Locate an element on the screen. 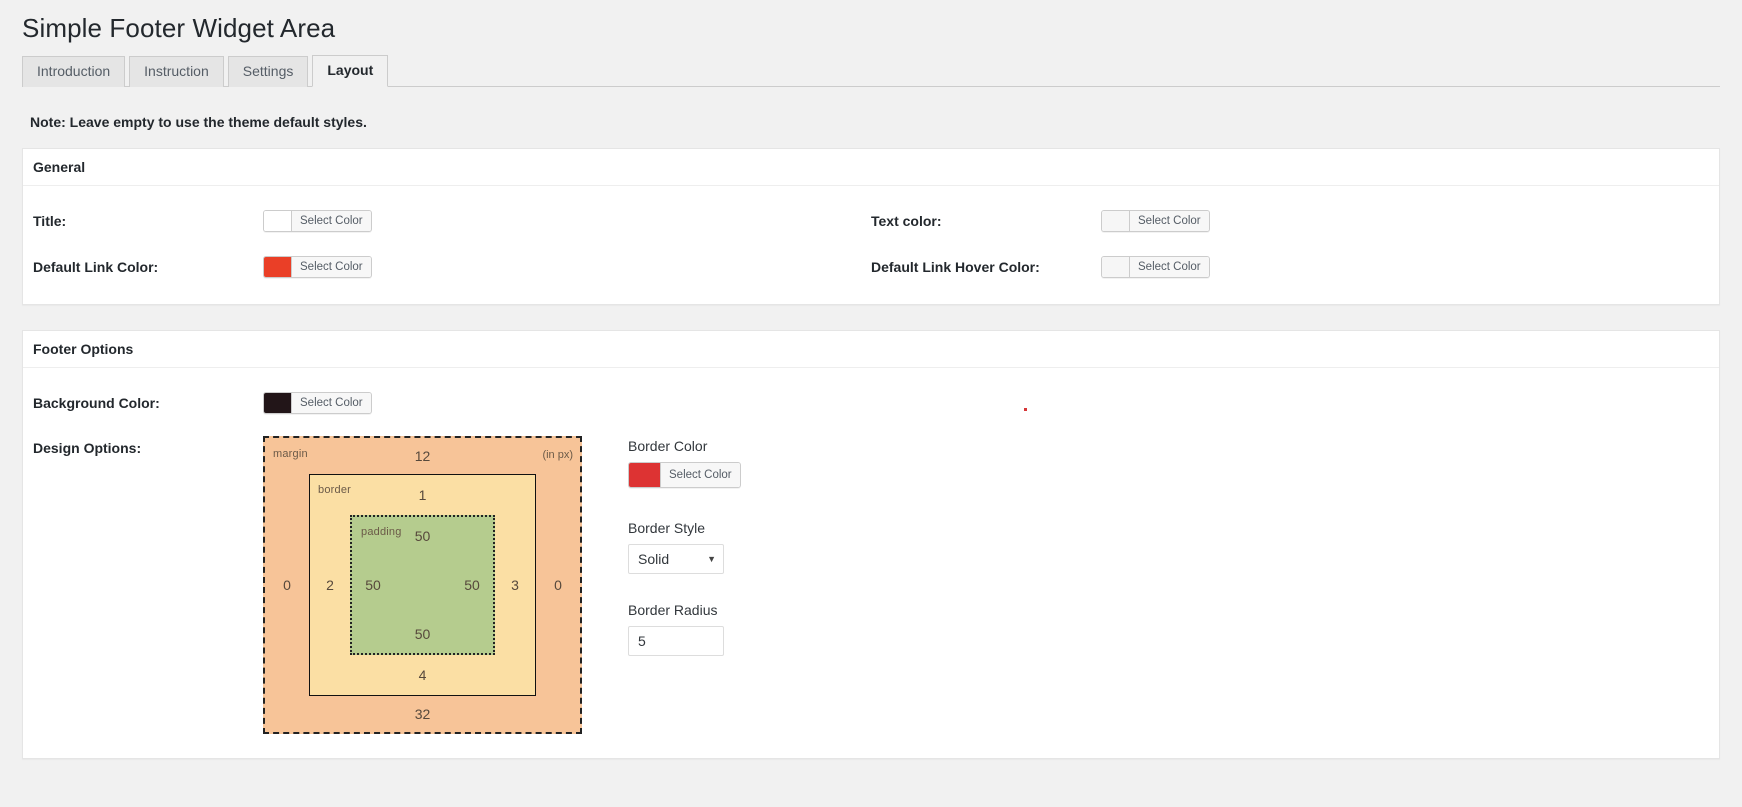  border-style-value: Solid is located at coordinates (654, 559).